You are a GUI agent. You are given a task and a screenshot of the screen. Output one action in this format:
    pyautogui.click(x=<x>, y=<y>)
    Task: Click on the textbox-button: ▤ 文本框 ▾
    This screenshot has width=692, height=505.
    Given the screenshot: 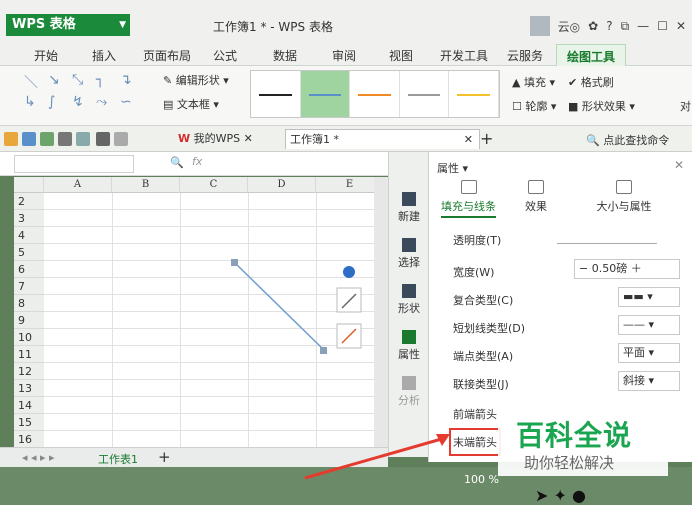 What is the action you would take?
    pyautogui.click(x=191, y=104)
    